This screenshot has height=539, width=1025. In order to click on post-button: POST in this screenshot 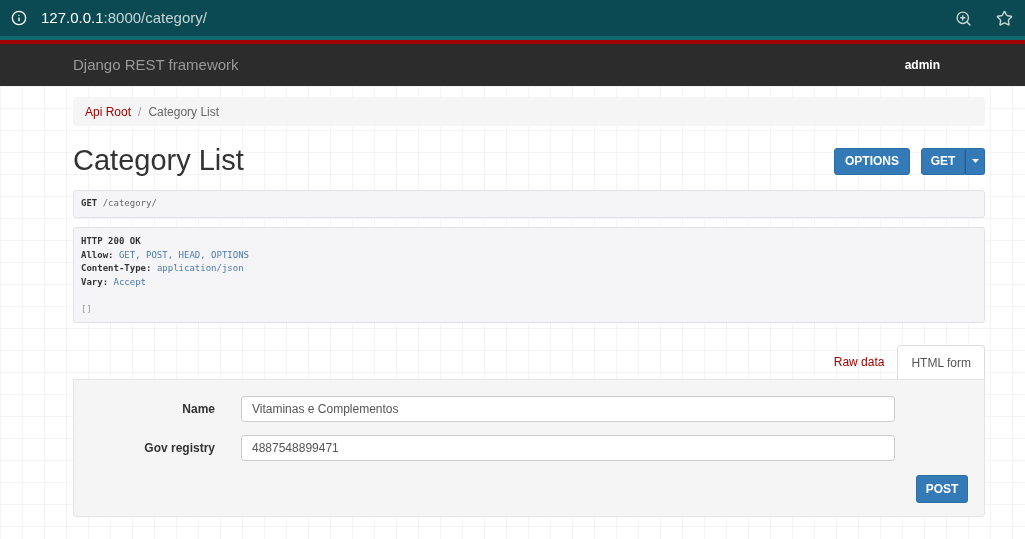, I will do `click(942, 489)`.